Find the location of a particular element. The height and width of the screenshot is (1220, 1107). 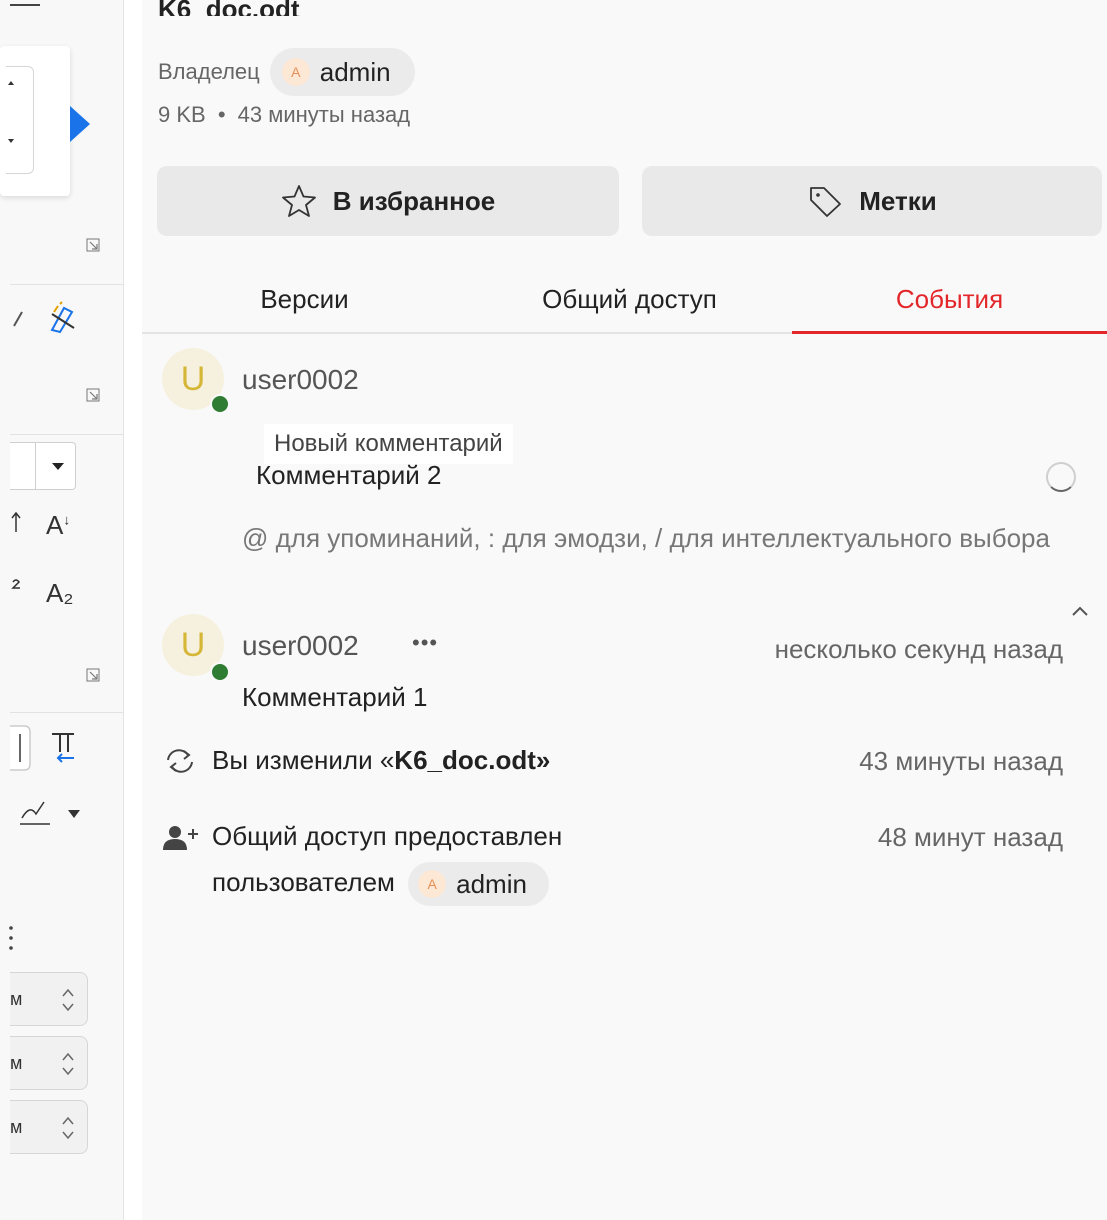

activity-item-edit: Вы изменили «K6_doc.odt» is located at coordinates (381, 760).